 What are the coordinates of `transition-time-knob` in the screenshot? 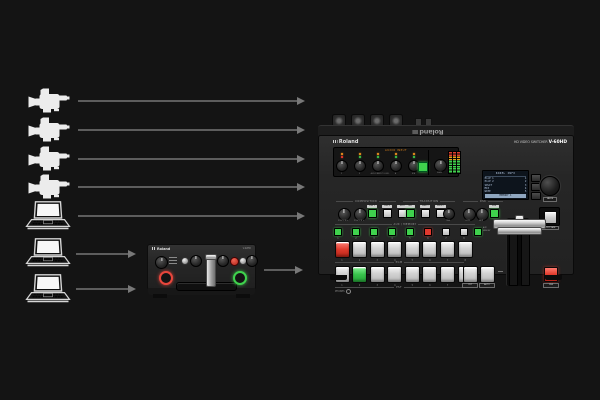 It's located at (449, 214).